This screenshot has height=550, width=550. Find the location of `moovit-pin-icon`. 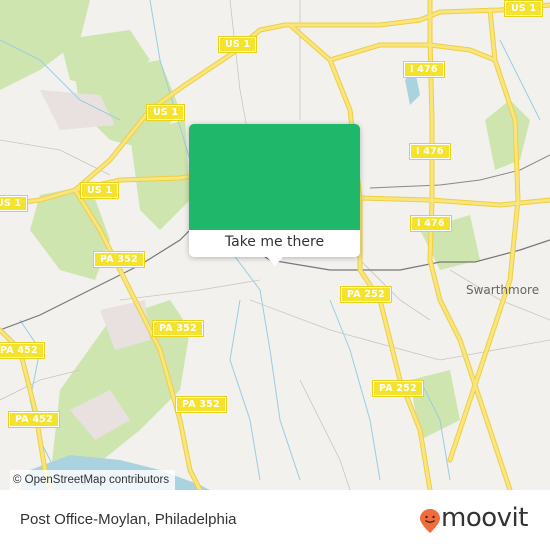

moovit-pin-icon is located at coordinates (430, 521).